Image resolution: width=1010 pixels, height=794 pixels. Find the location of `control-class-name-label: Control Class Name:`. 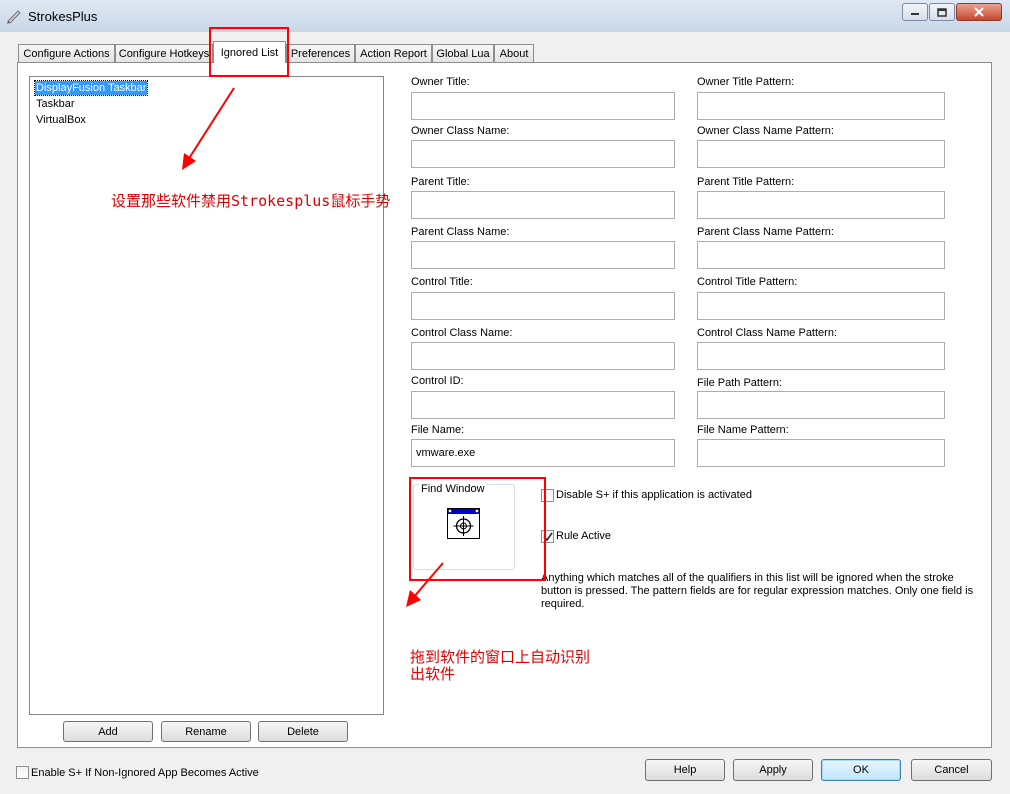

control-class-name-label: Control Class Name: is located at coordinates (462, 333).